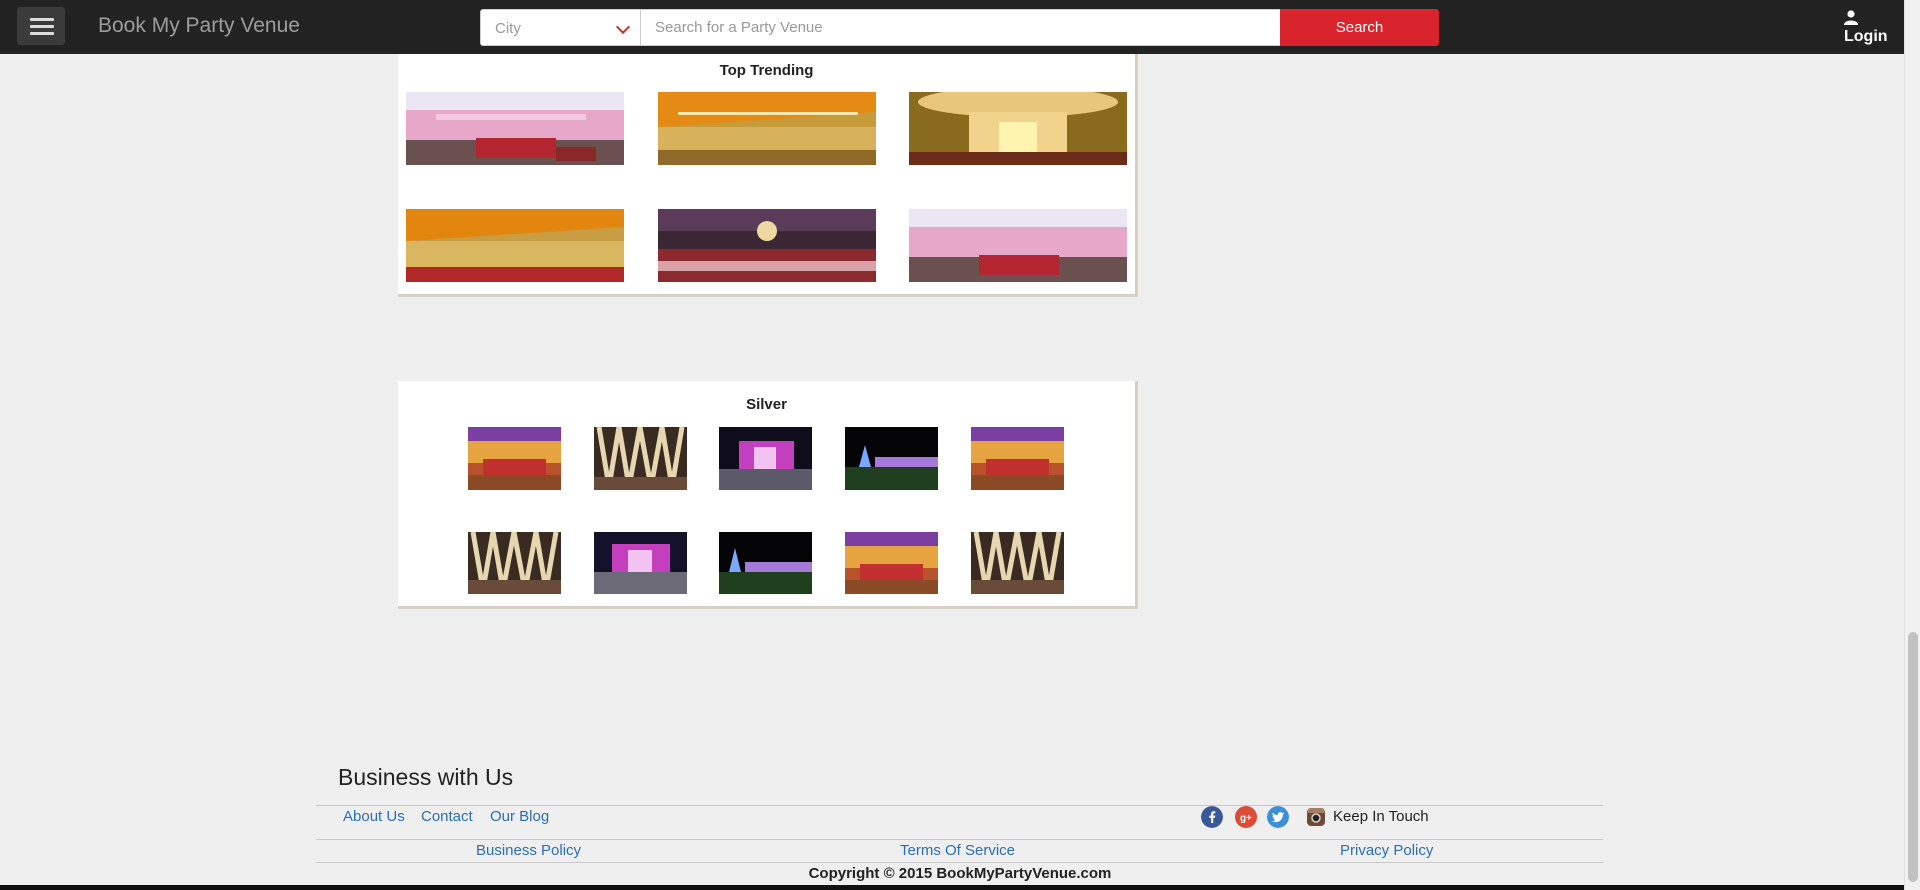  I want to click on city-select: City, so click(560, 27).